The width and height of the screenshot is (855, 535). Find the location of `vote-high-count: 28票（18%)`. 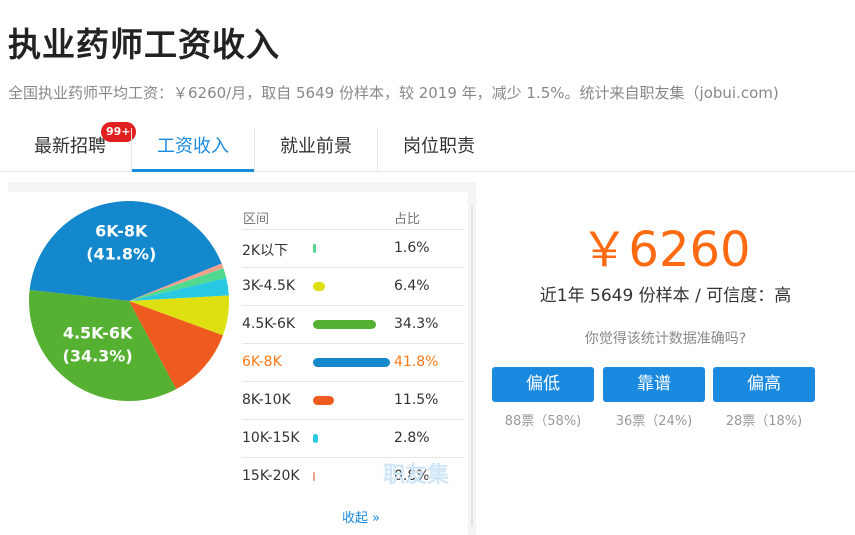

vote-high-count: 28票（18%) is located at coordinates (764, 421).